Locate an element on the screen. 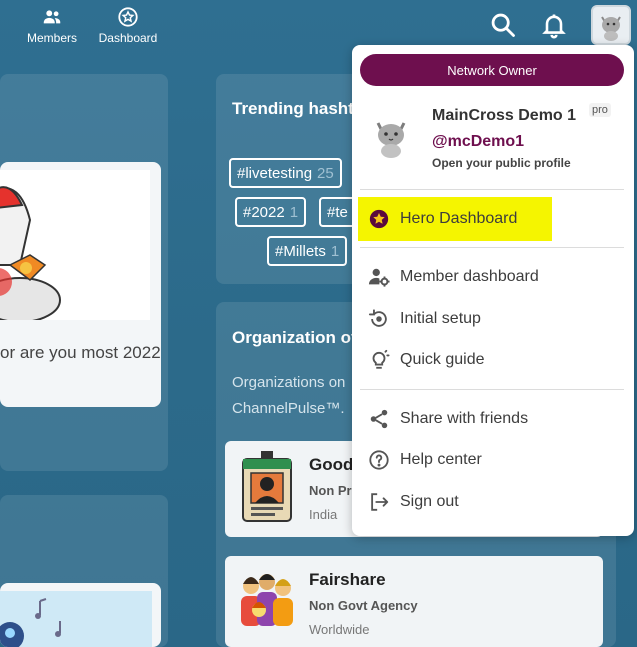  lightbulb-icon is located at coordinates (381, 359).